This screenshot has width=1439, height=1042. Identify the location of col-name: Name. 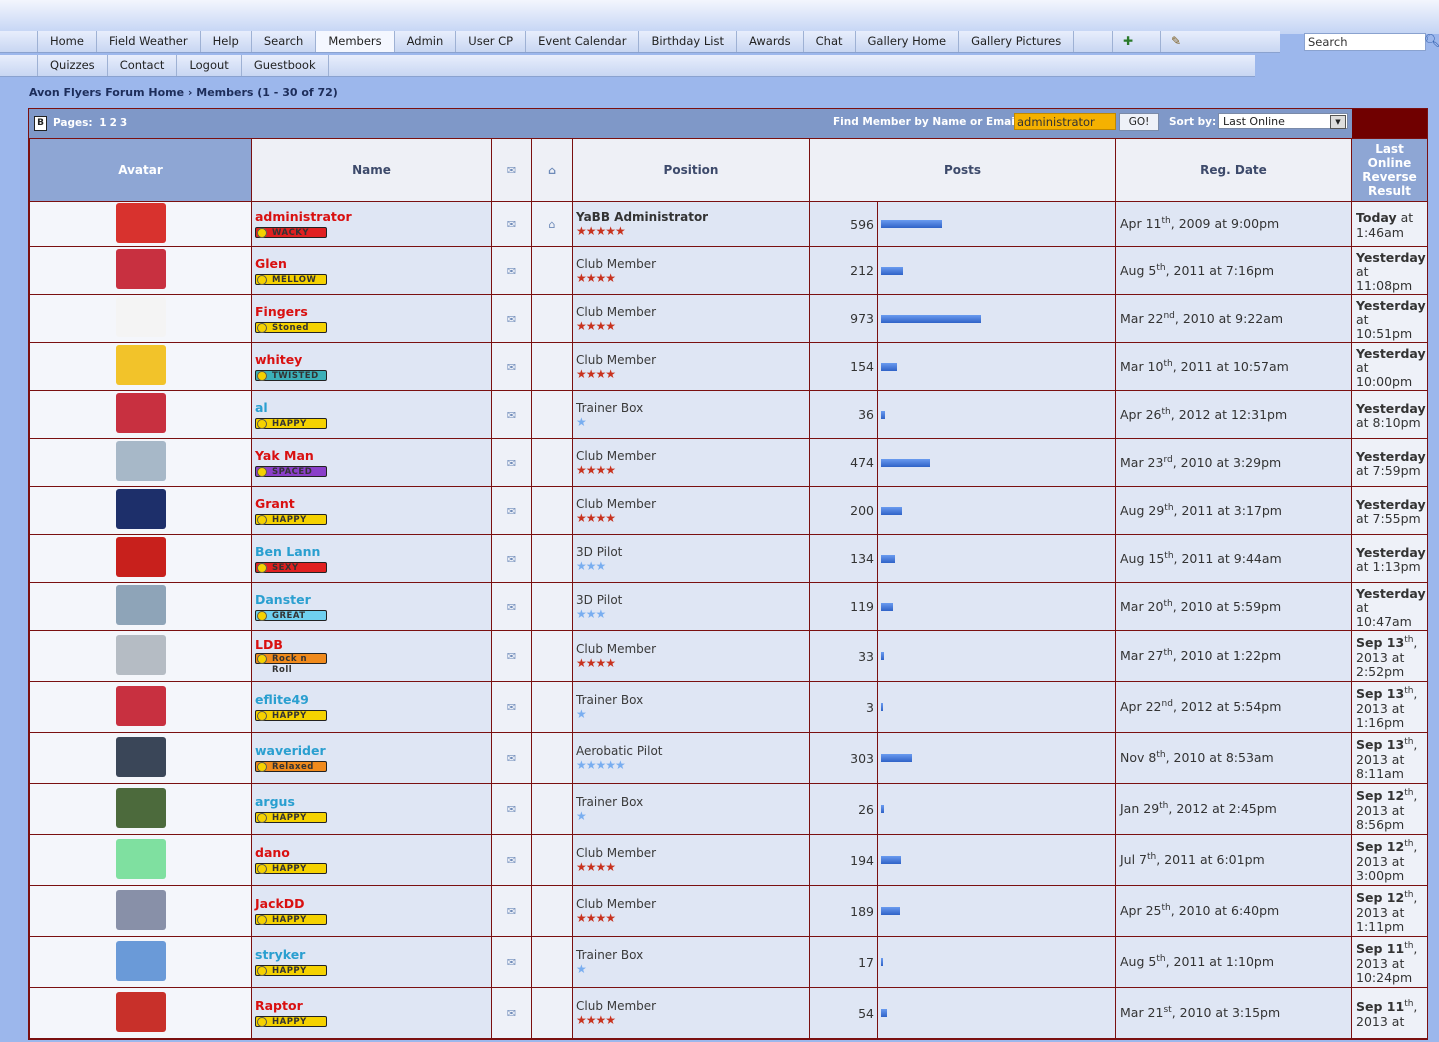
(371, 170).